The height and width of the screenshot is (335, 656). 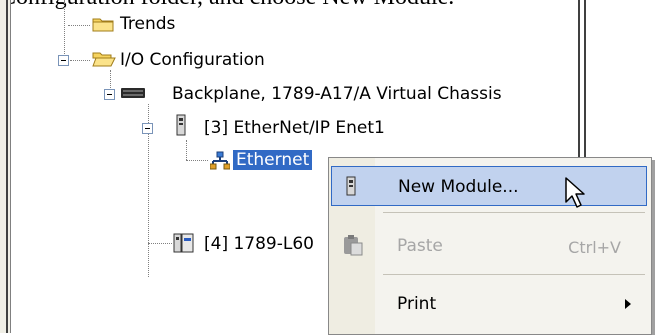 I want to click on left-border, so click(x=5, y=166).